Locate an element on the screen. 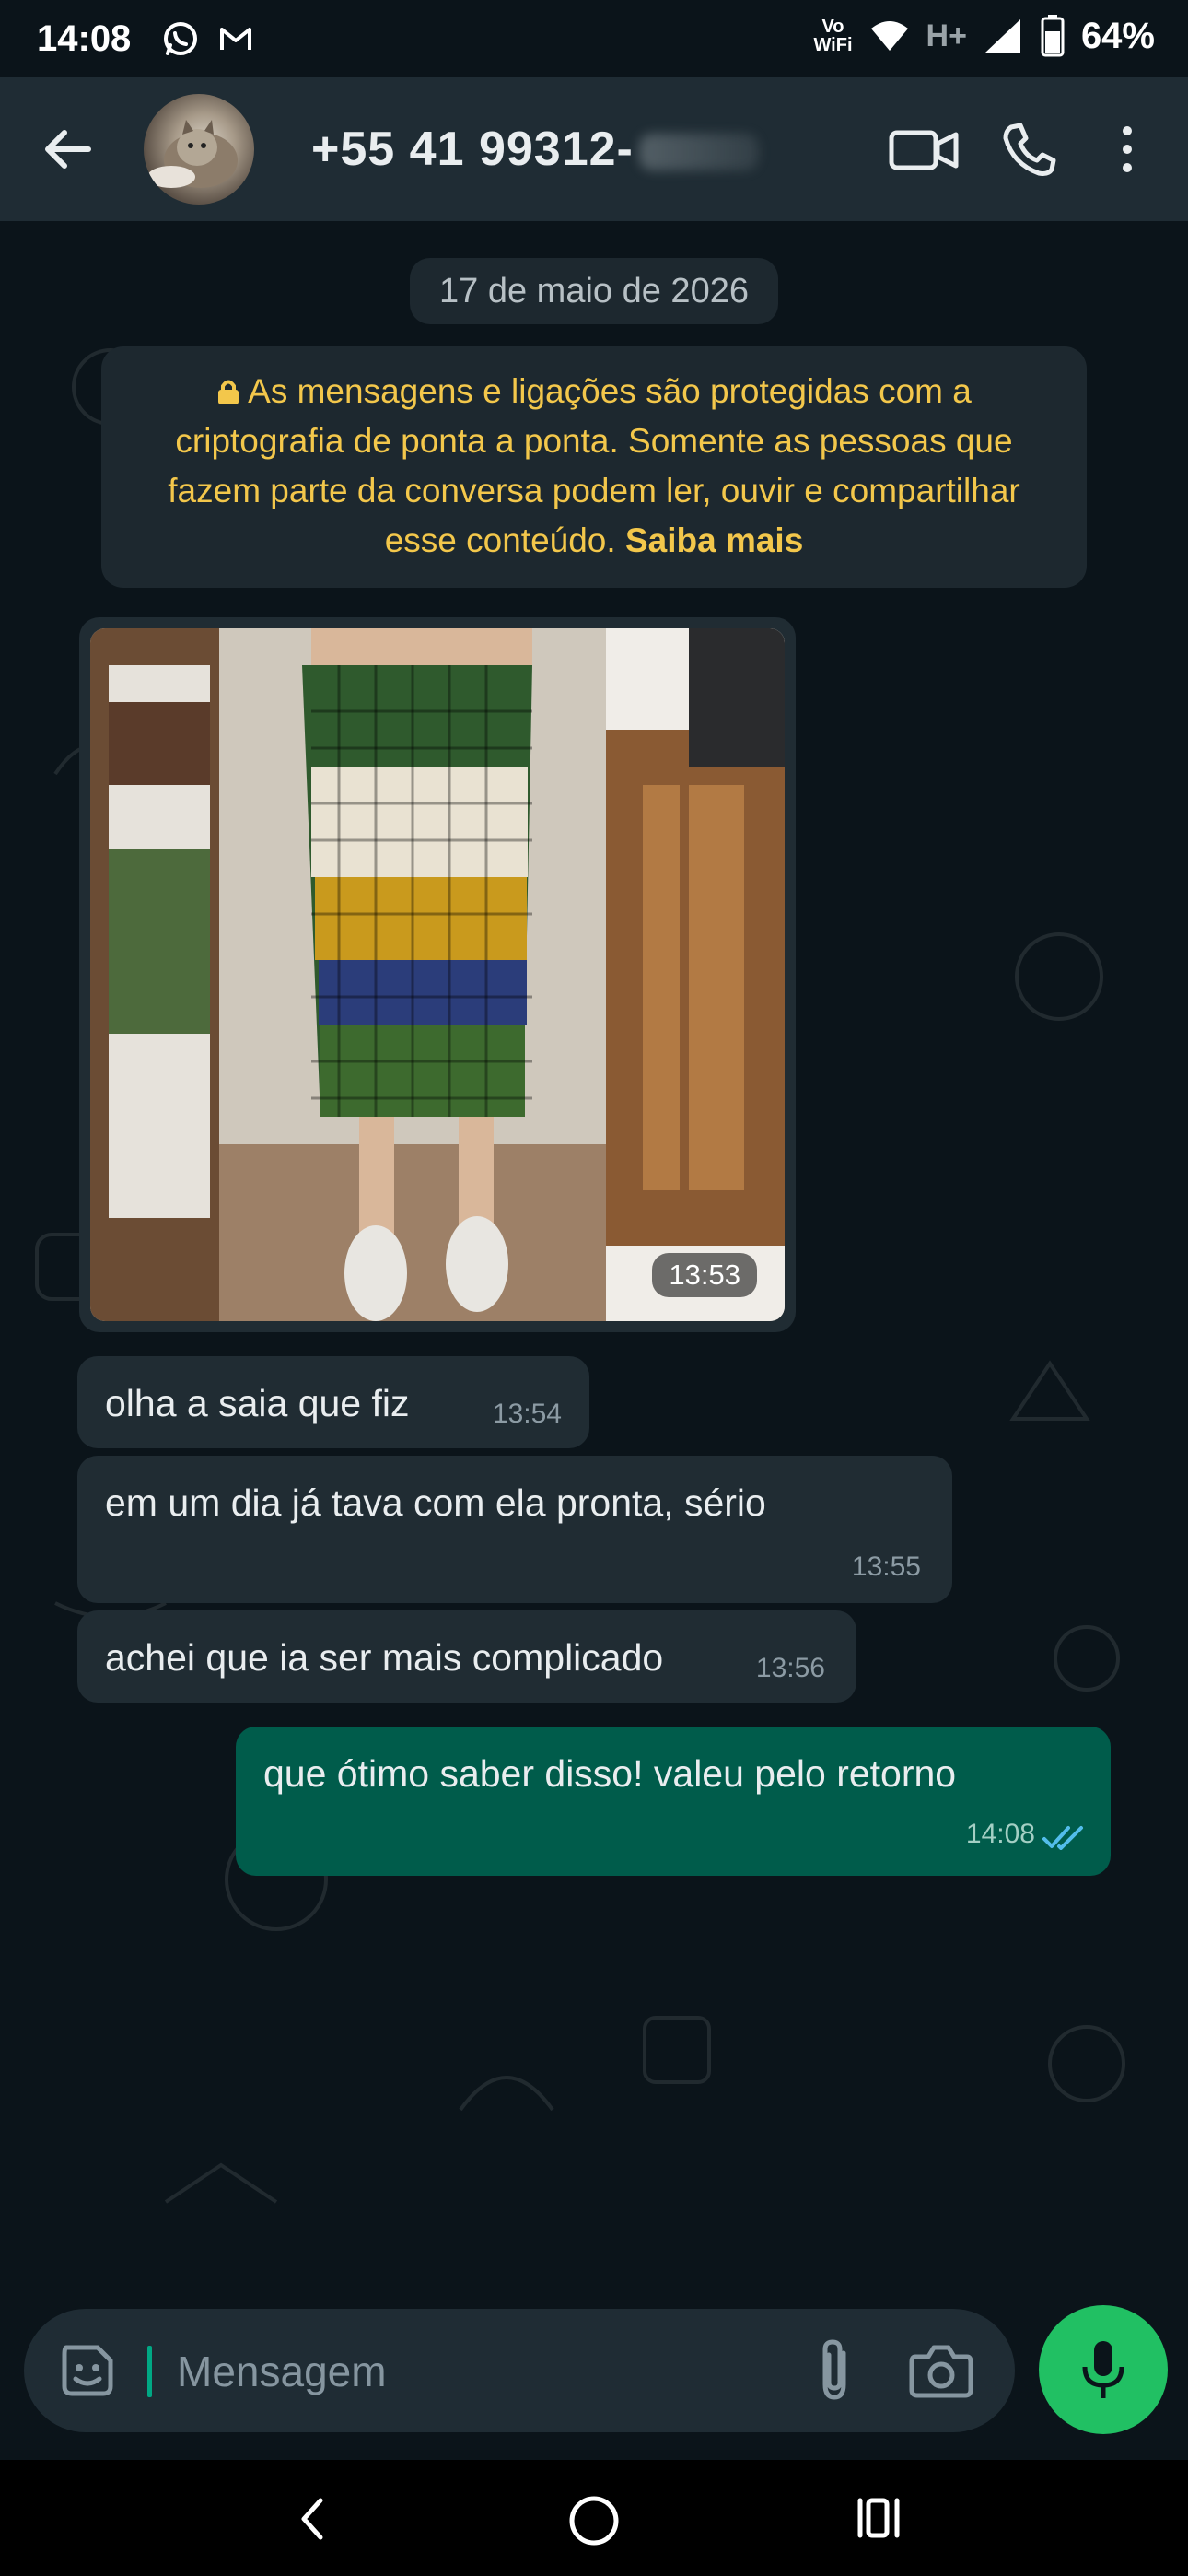 The image size is (1188, 2576). message-text: achei que ia ser mais complicado is located at coordinates (384, 1657).